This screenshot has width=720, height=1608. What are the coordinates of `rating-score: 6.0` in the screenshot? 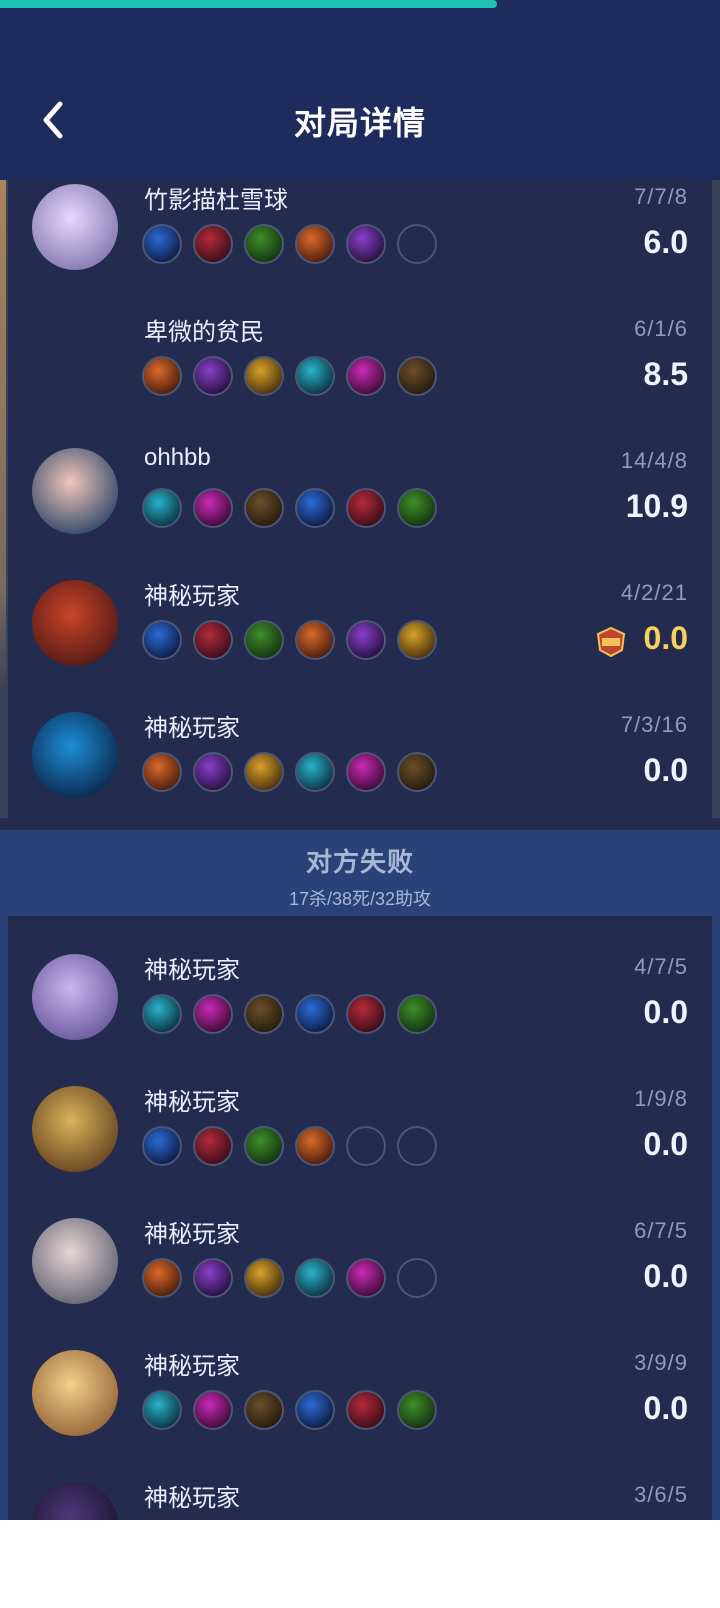 It's located at (665, 242).